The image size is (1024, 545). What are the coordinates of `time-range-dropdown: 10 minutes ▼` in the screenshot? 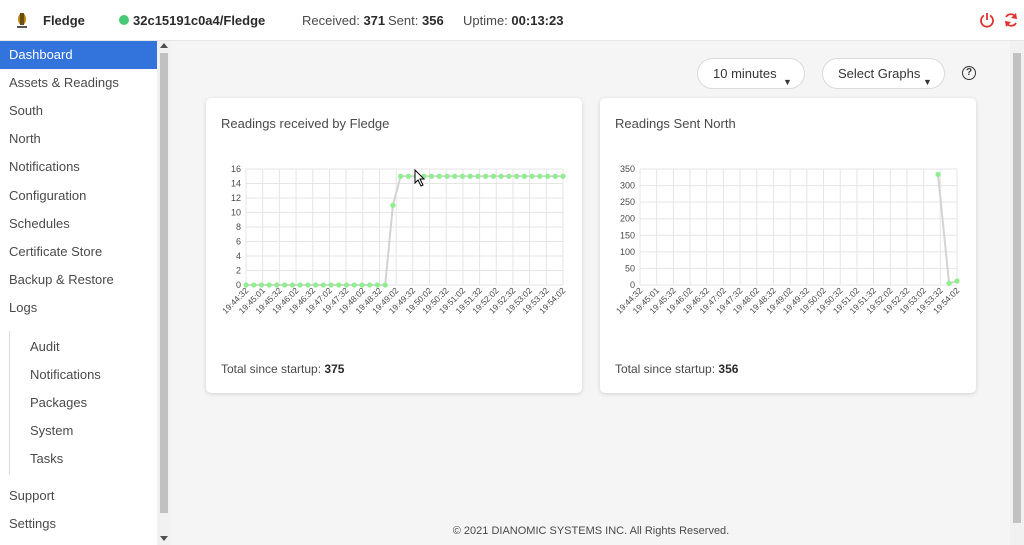 It's located at (751, 73).